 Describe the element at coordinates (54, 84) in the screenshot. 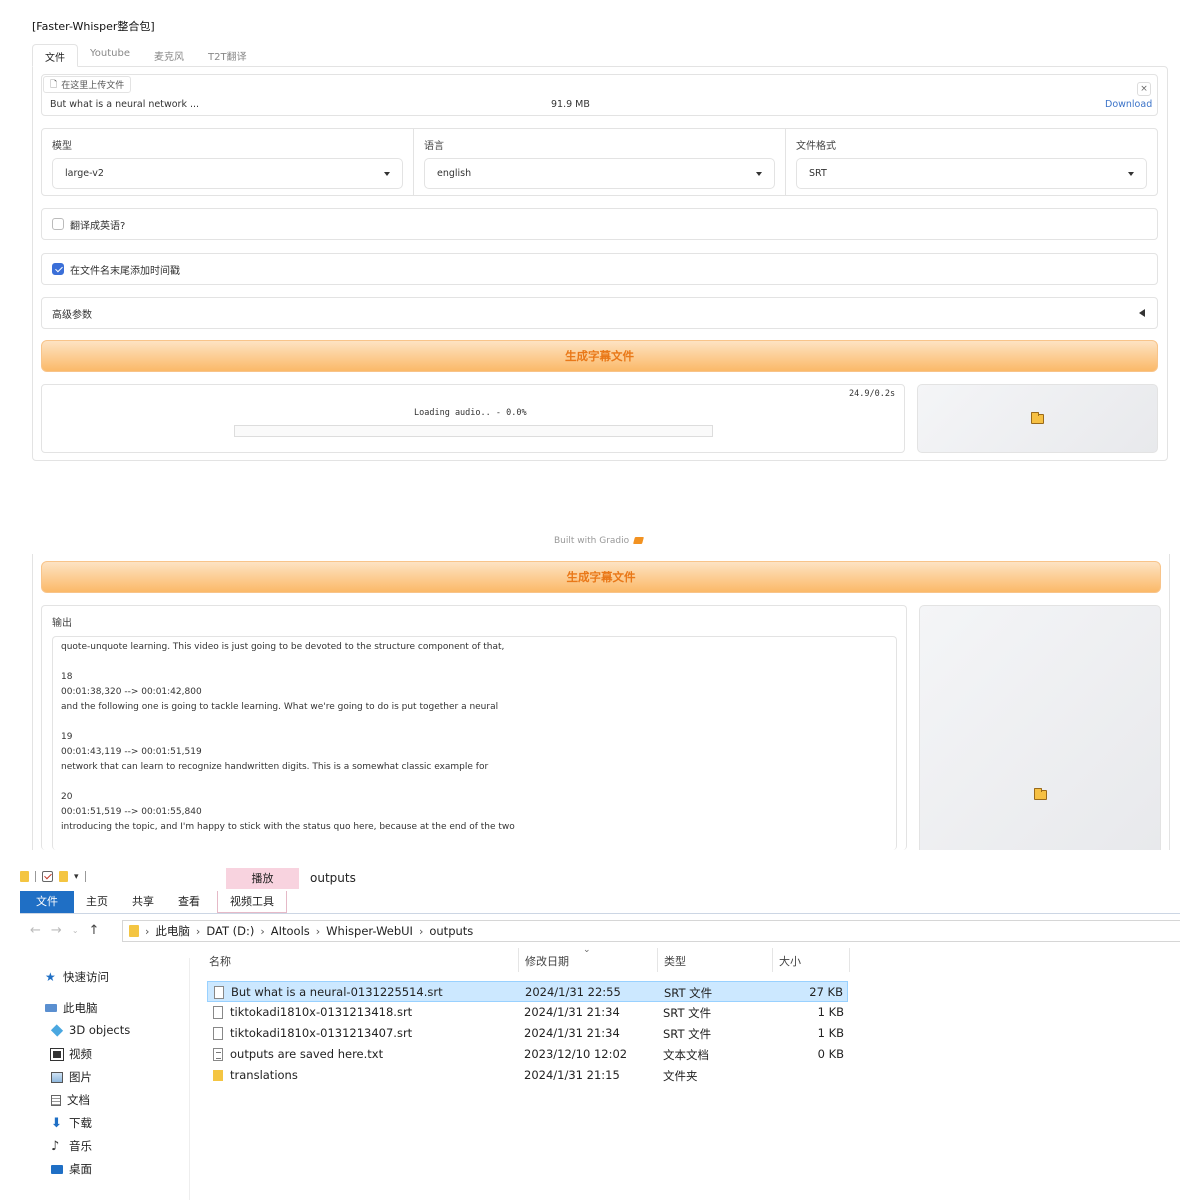

I see `file-icon: 🗋` at that location.